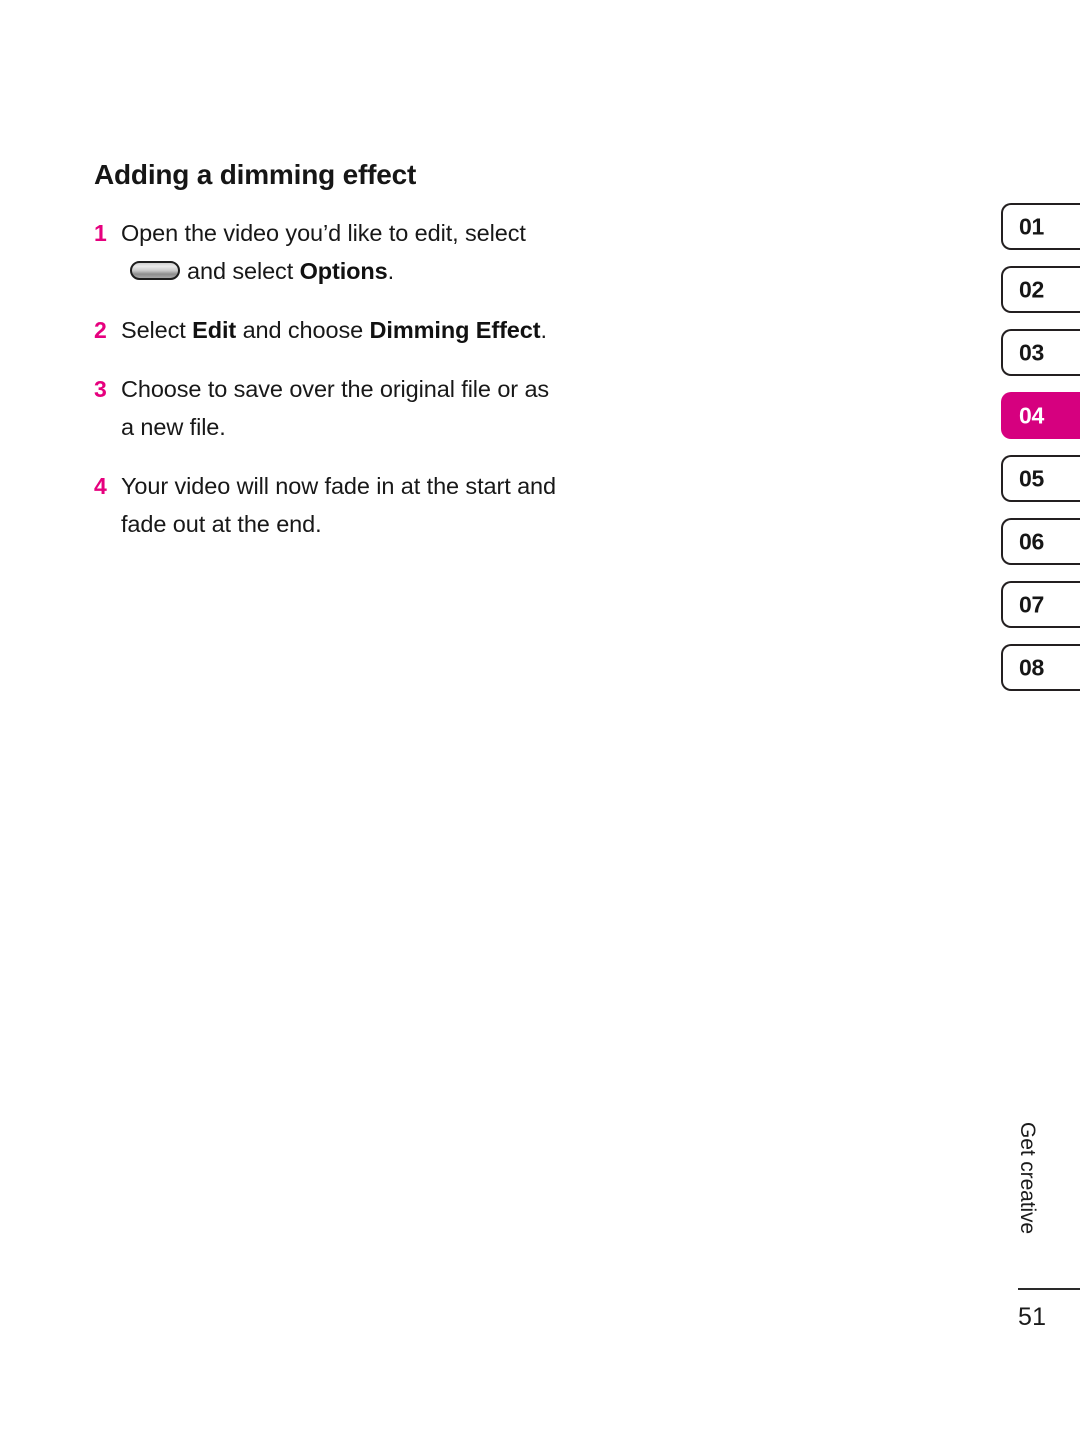 The width and height of the screenshot is (1080, 1439). I want to click on chapter-tab-07: 07, so click(1040, 604).